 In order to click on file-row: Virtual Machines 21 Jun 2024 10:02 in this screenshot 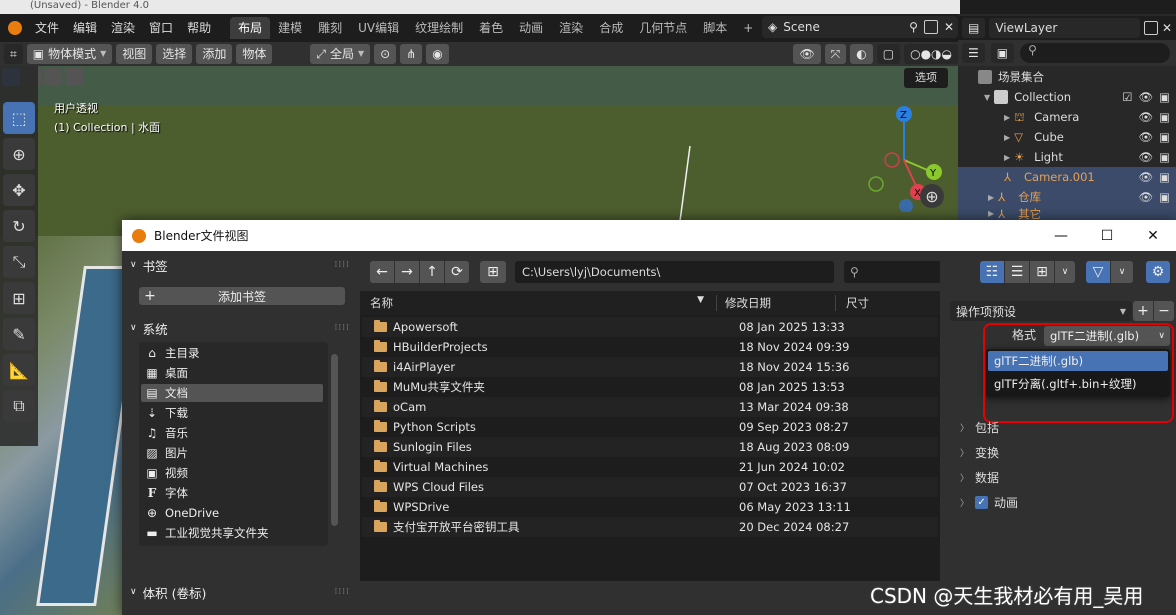, I will do `click(650, 467)`.